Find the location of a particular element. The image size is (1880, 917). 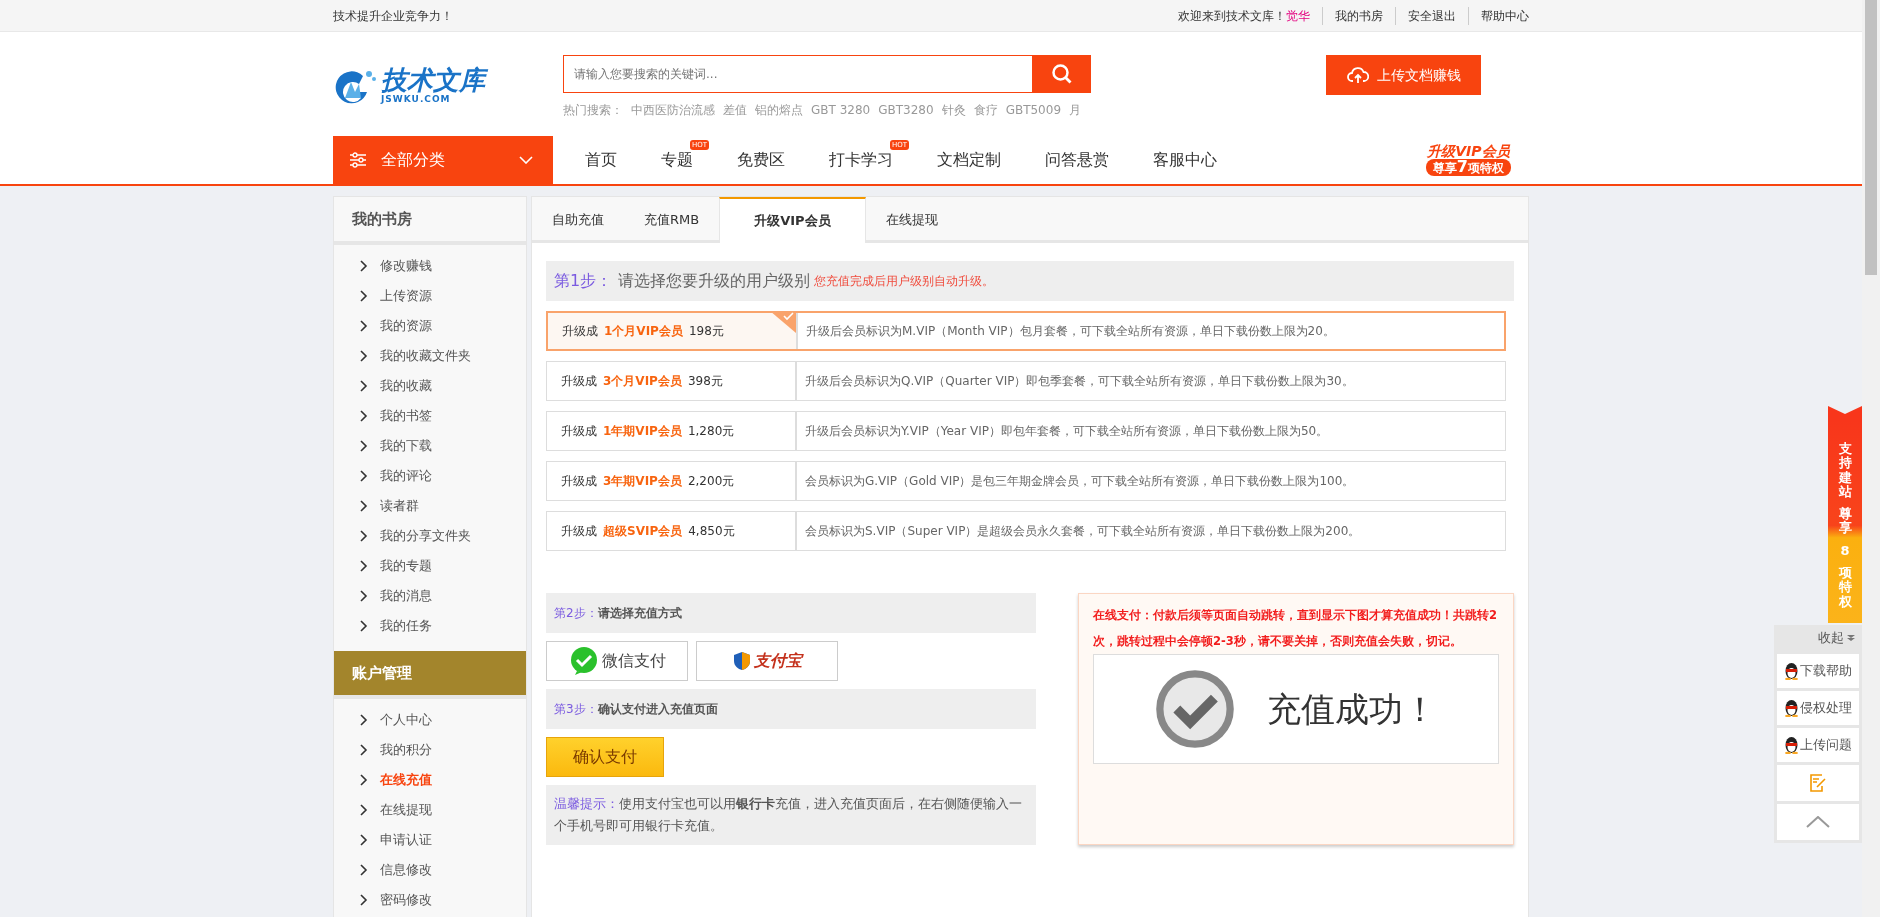

sidebar-link: 我的资源 is located at coordinates (430, 326).